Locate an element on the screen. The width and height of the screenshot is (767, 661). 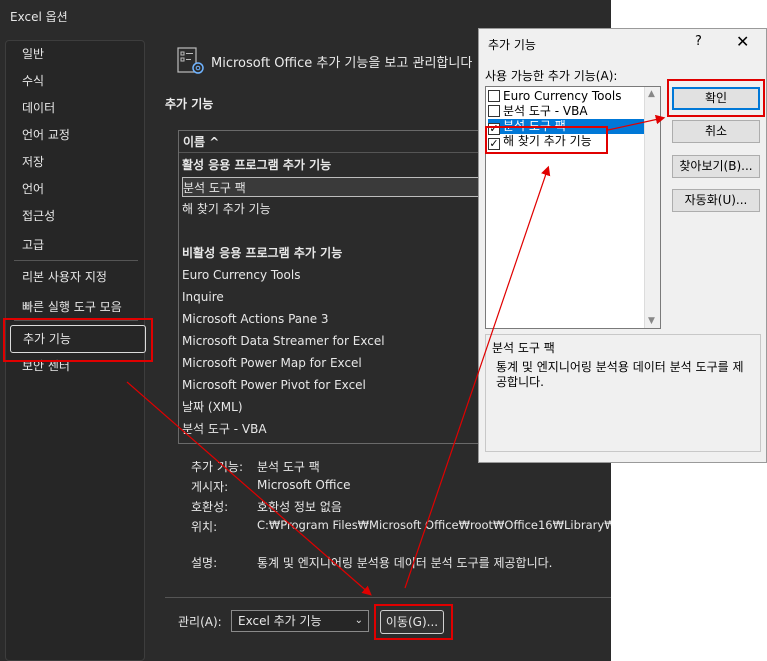
detail-desc-label: 설명: is located at coordinates (204, 563).